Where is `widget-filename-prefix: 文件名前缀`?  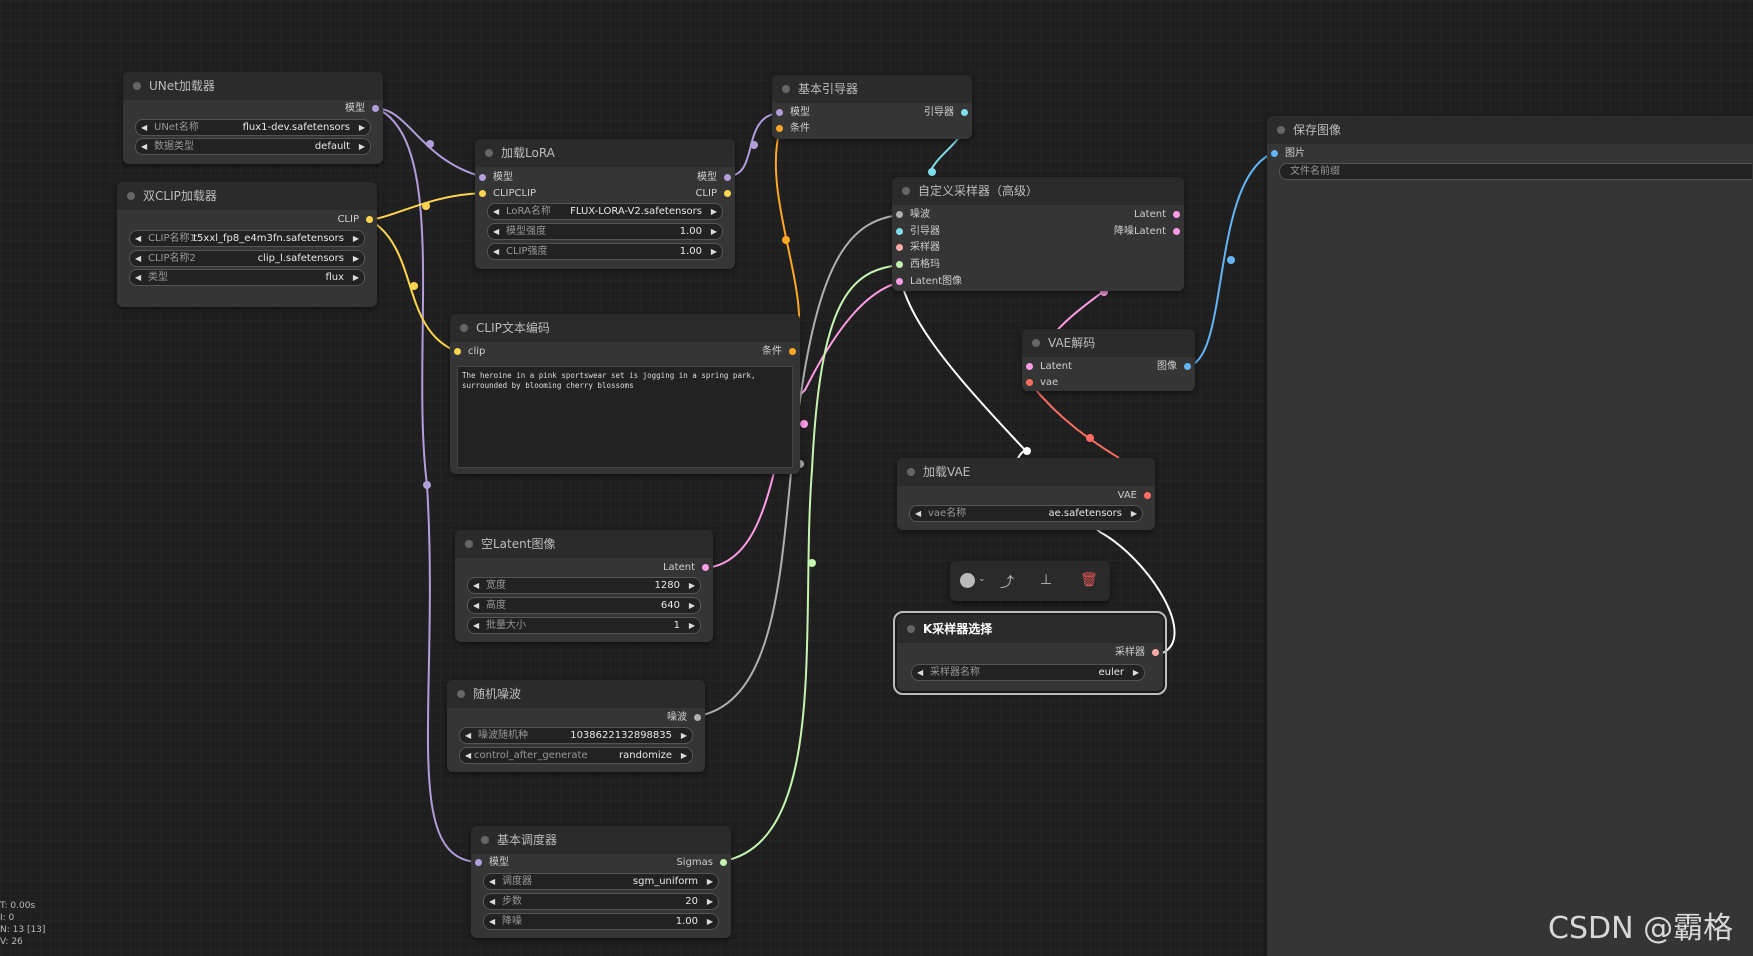 widget-filename-prefix: 文件名前缀 is located at coordinates (1515, 171).